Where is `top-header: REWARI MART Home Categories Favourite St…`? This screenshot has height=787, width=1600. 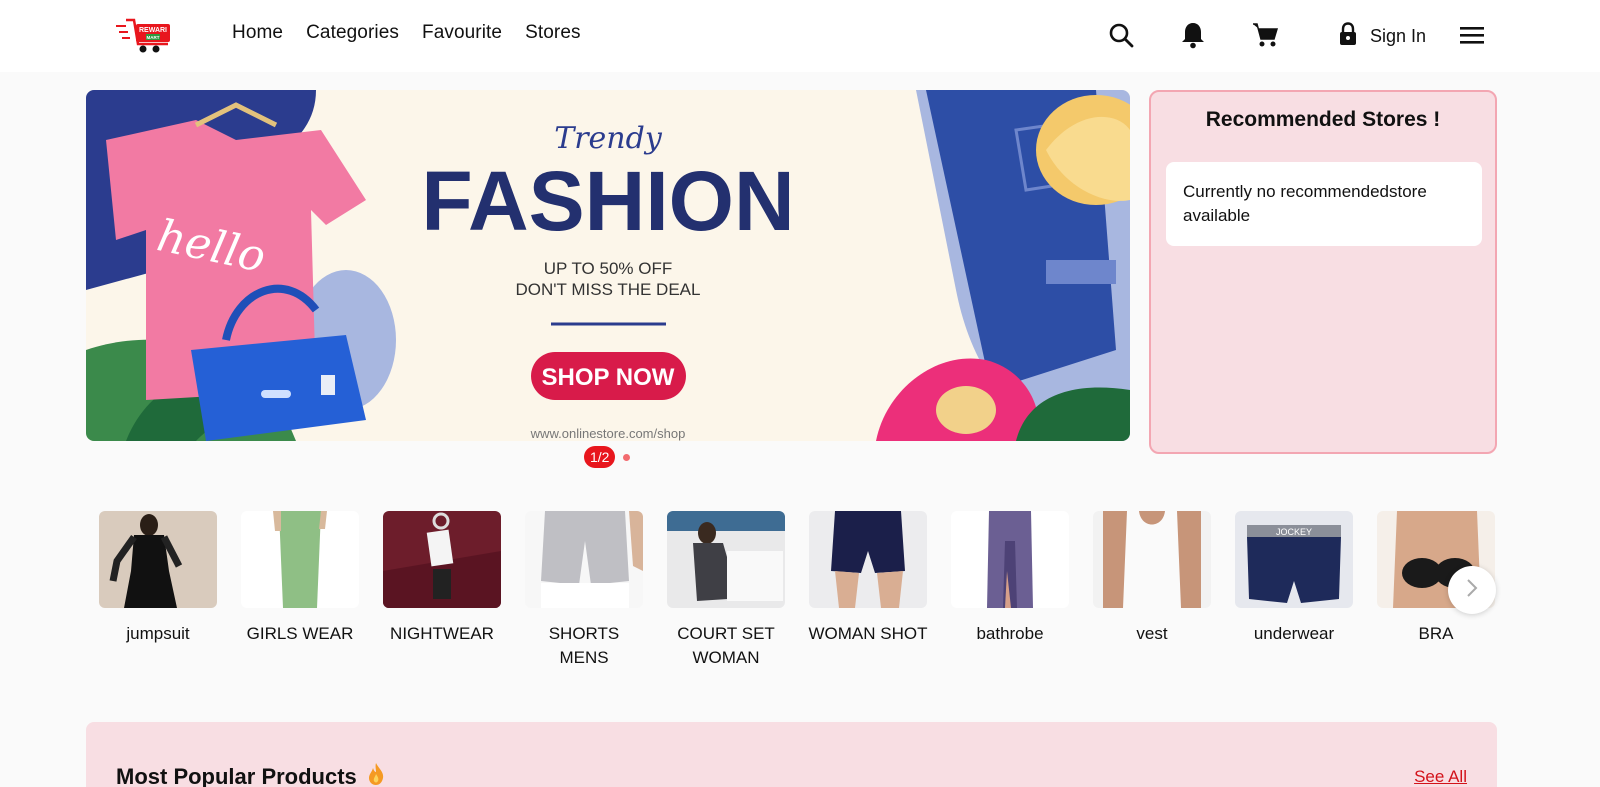 top-header: REWARI MART Home Categories Favourite St… is located at coordinates (800, 36).